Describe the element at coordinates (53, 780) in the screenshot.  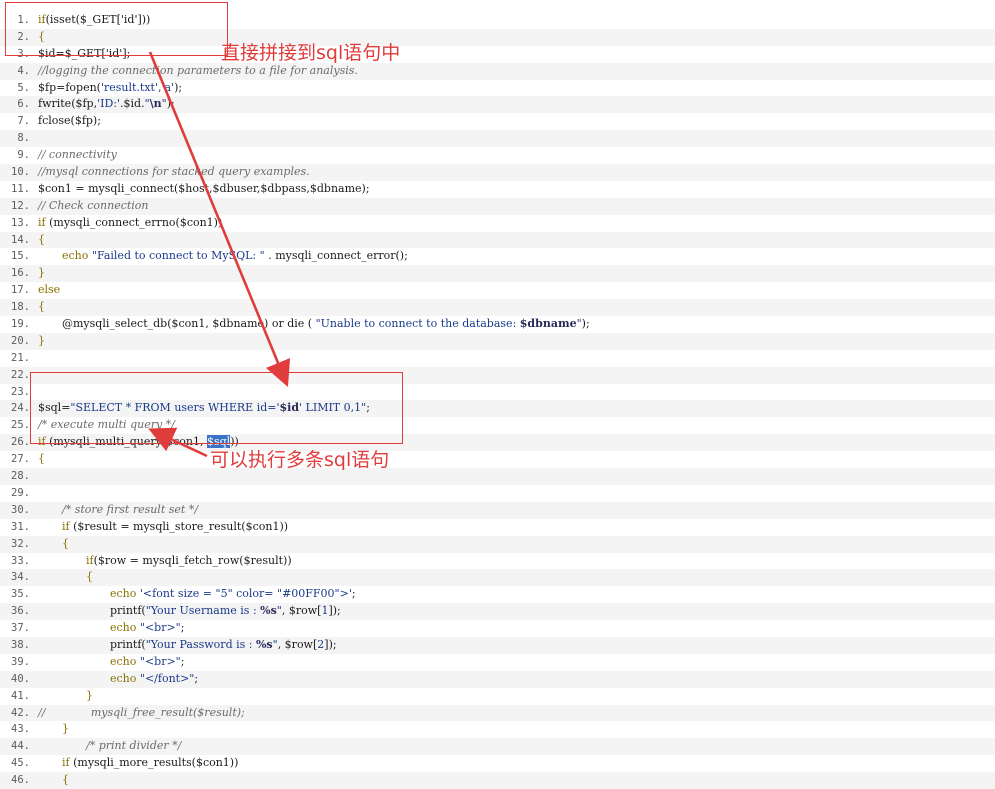
I see `code-text: {` at that location.